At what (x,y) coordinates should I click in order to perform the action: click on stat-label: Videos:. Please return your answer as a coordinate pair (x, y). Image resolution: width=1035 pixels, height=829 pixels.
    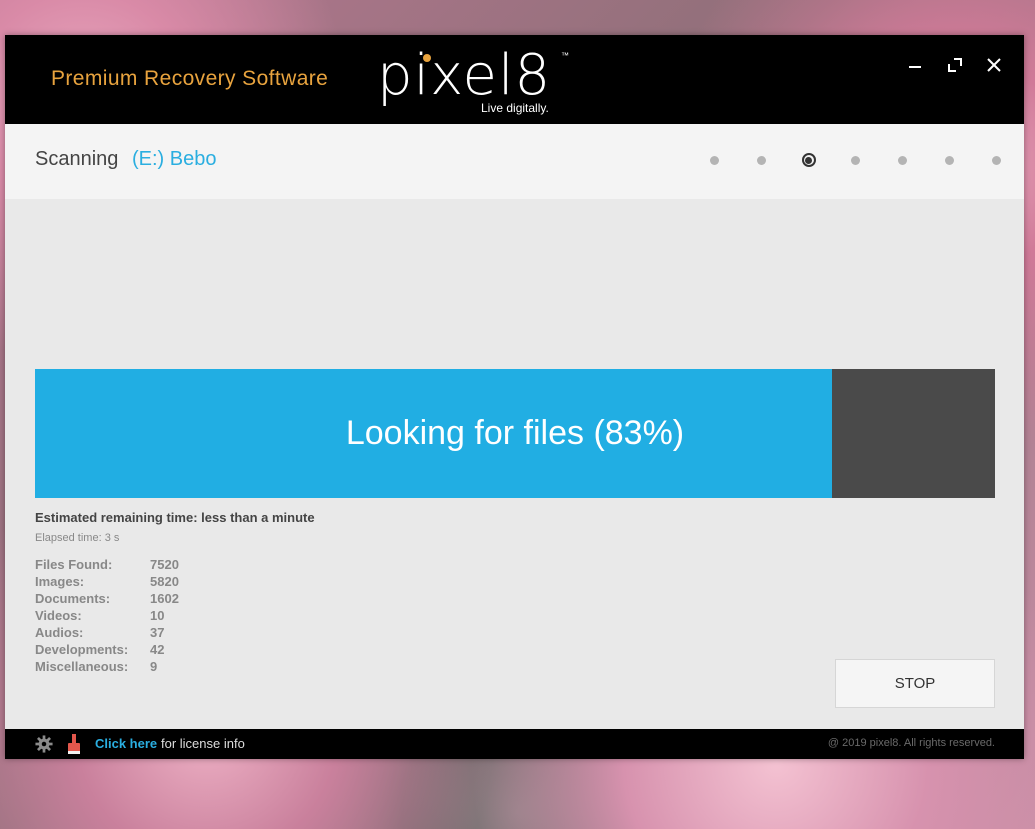
    Looking at the image, I should click on (58, 615).